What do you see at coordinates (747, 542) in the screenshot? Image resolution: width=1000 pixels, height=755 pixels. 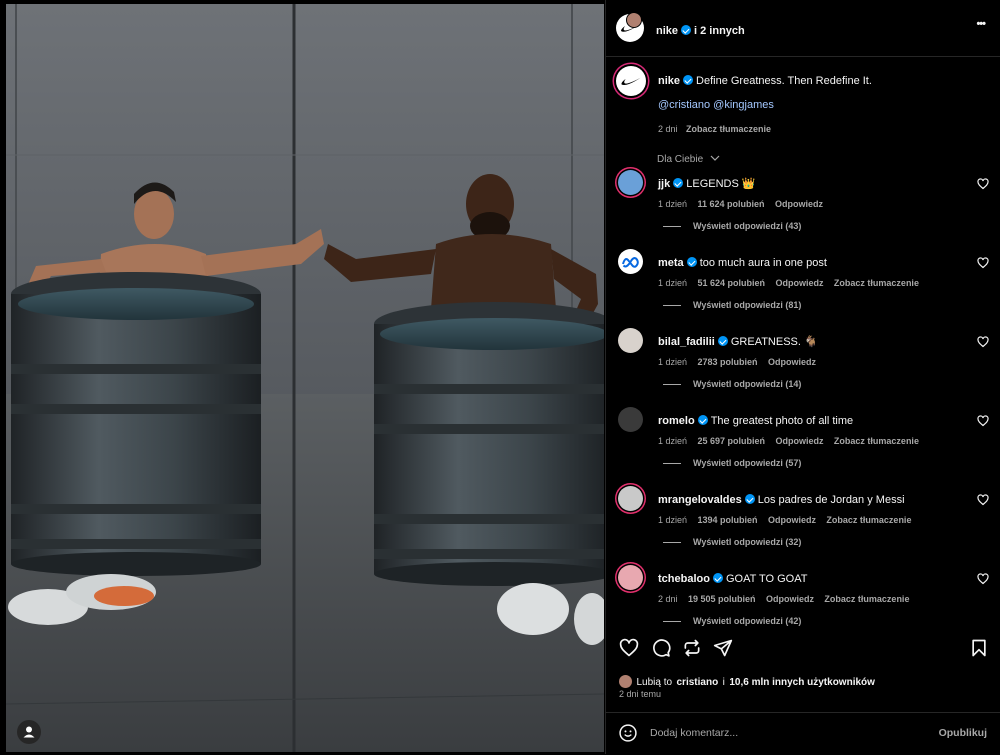 I see `view-replies-button: Wyświetl odpowiedzi (32)` at bounding box center [747, 542].